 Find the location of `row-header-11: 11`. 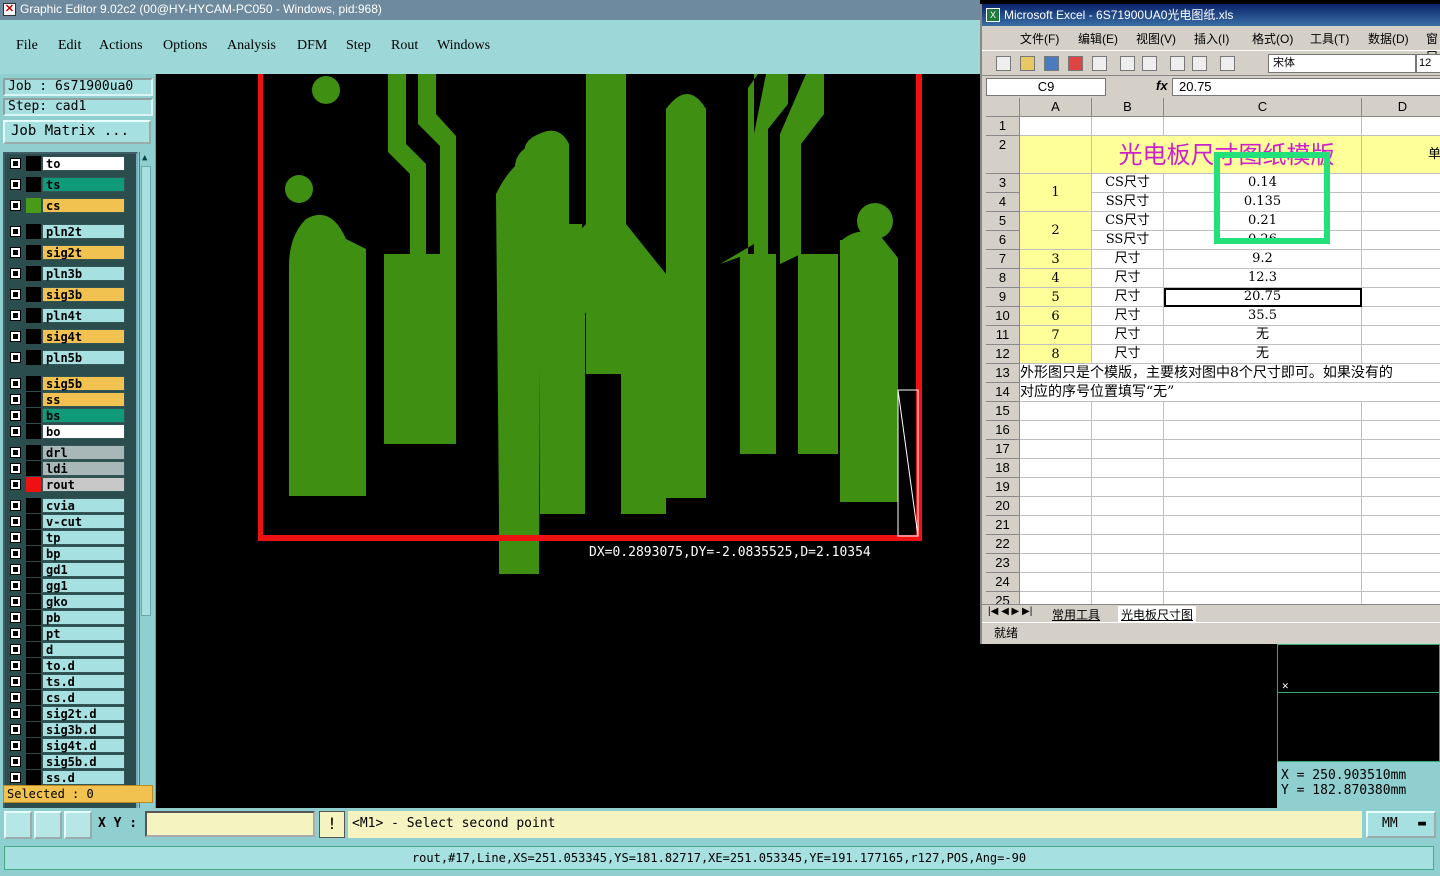

row-header-11: 11 is located at coordinates (1003, 335).